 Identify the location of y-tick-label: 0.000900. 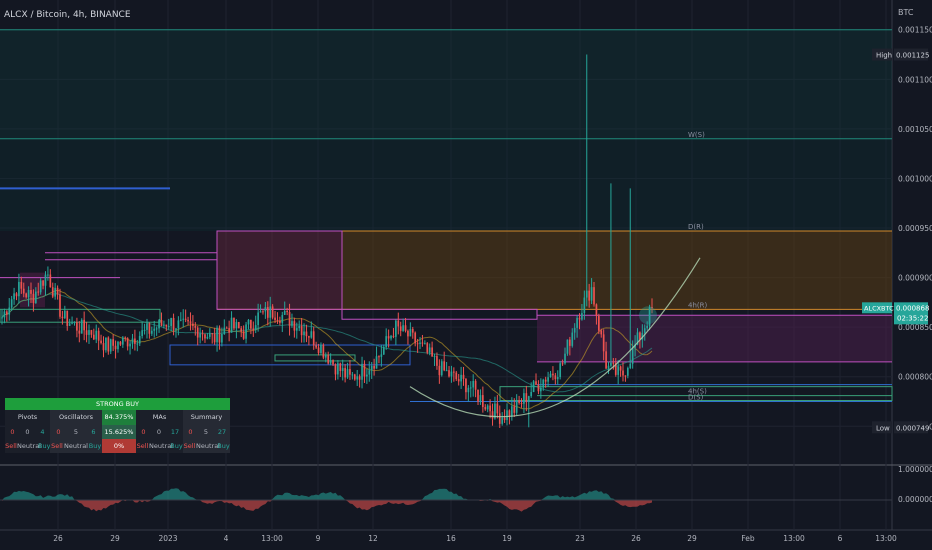
(915, 278).